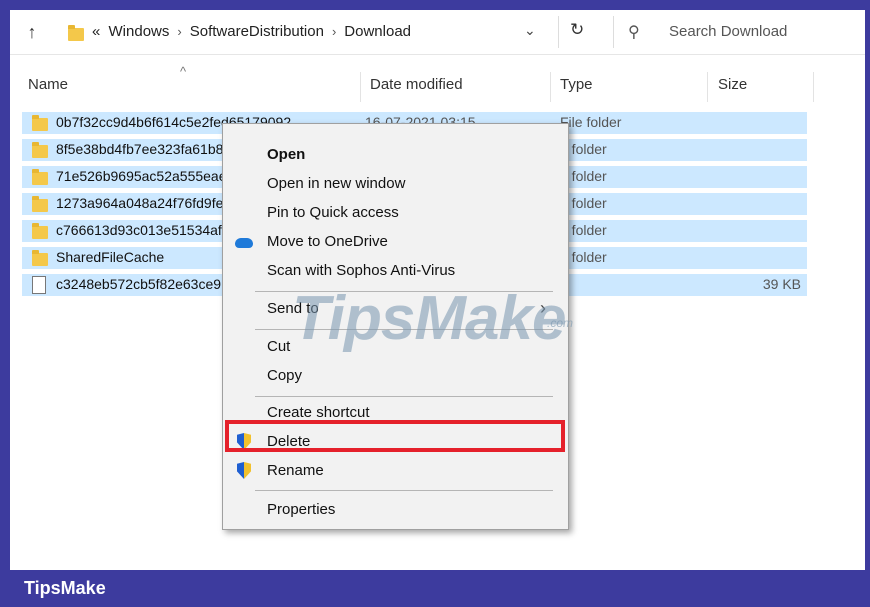 The height and width of the screenshot is (607, 870). Describe the element at coordinates (32, 32) in the screenshot. I see `up-arrow-icon: ↑` at that location.